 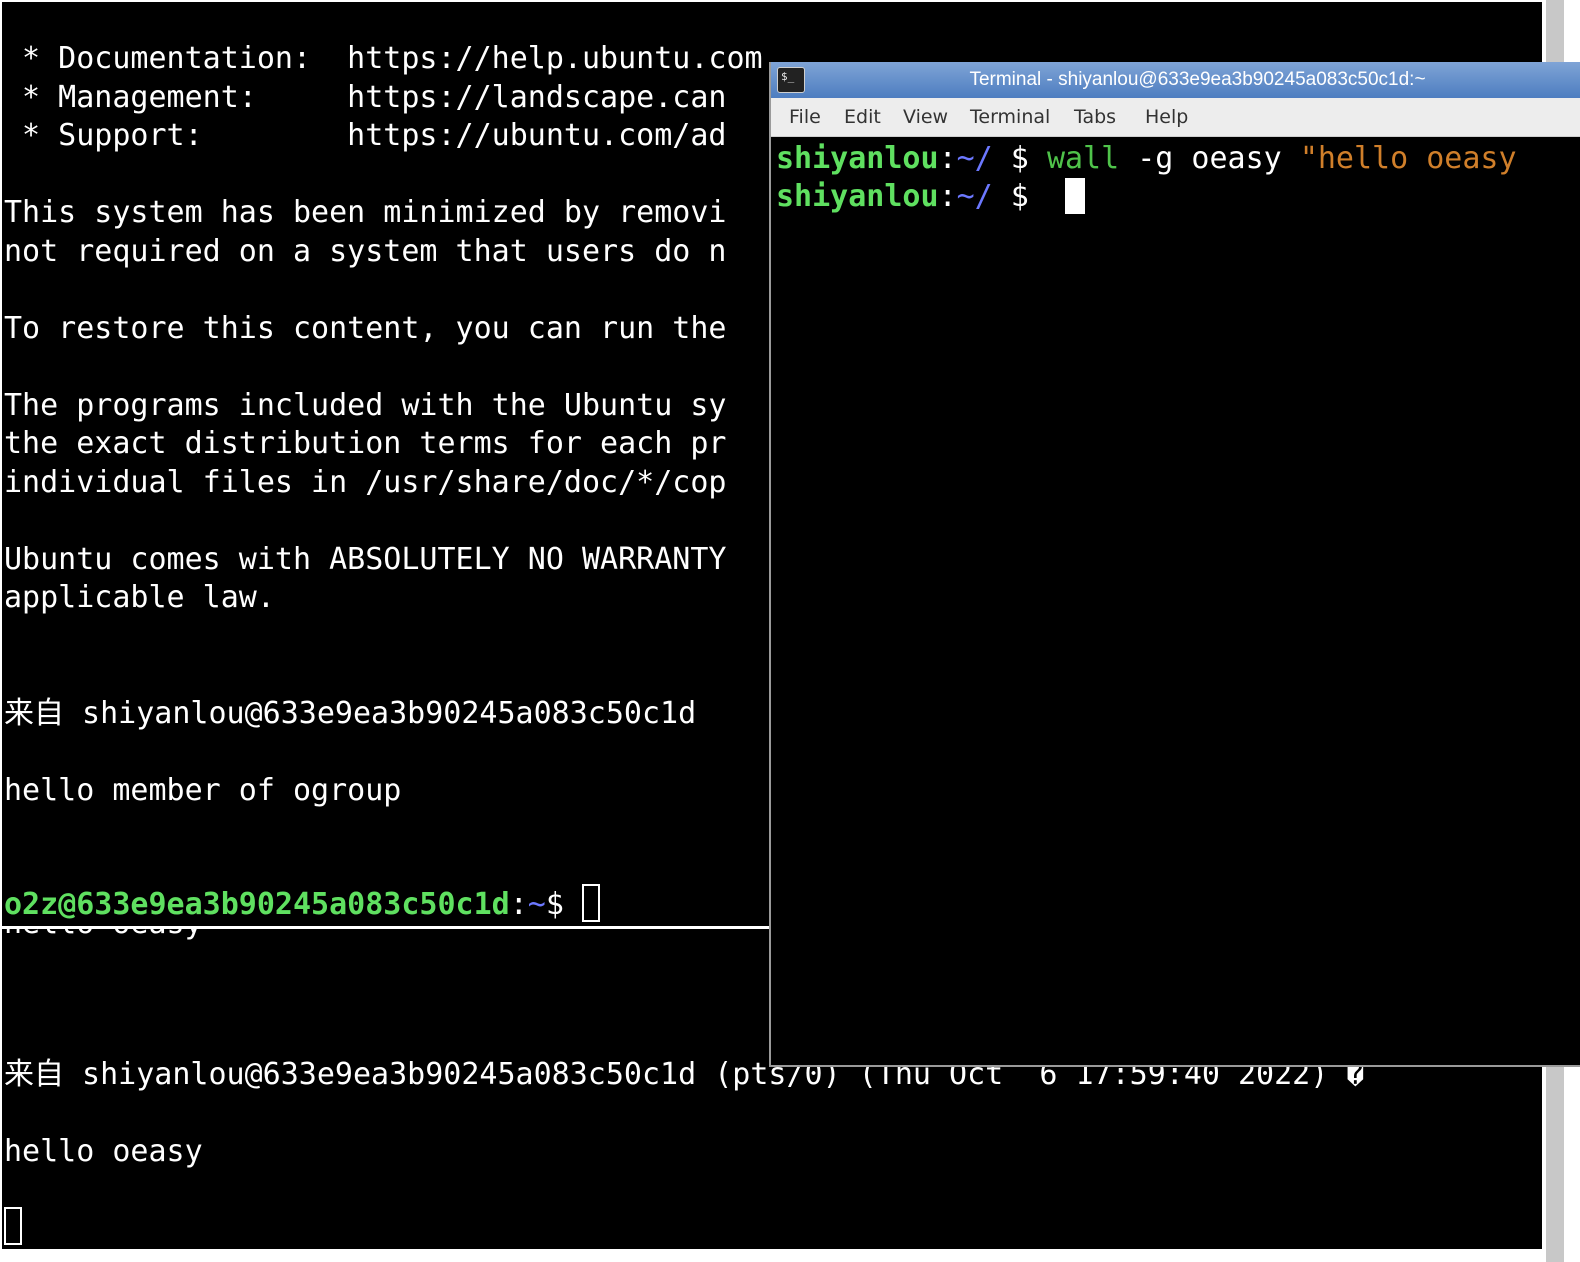 I want to click on menu-terminal: Terminal, so click(x=1010, y=117).